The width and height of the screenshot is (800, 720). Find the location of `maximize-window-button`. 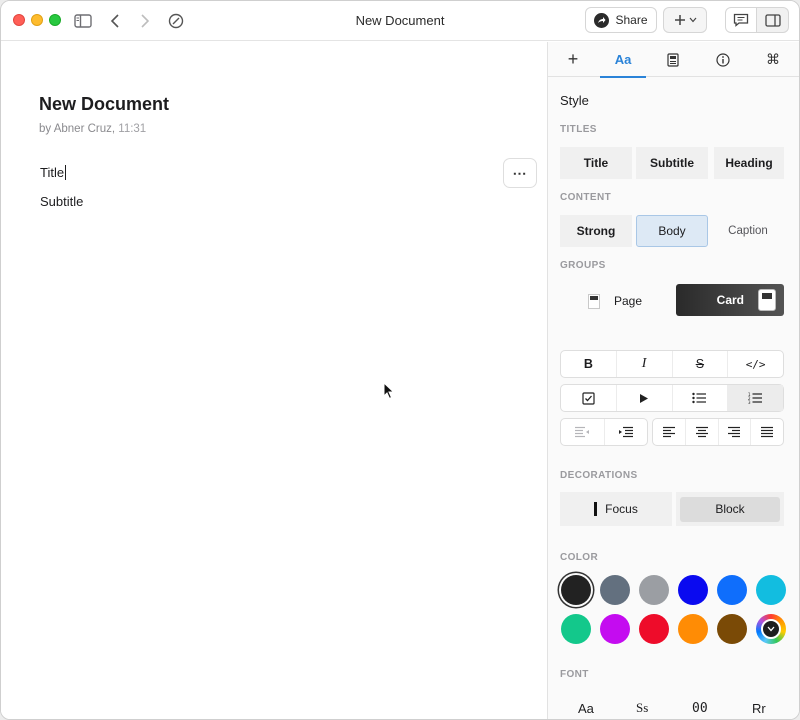

maximize-window-button is located at coordinates (55, 20).